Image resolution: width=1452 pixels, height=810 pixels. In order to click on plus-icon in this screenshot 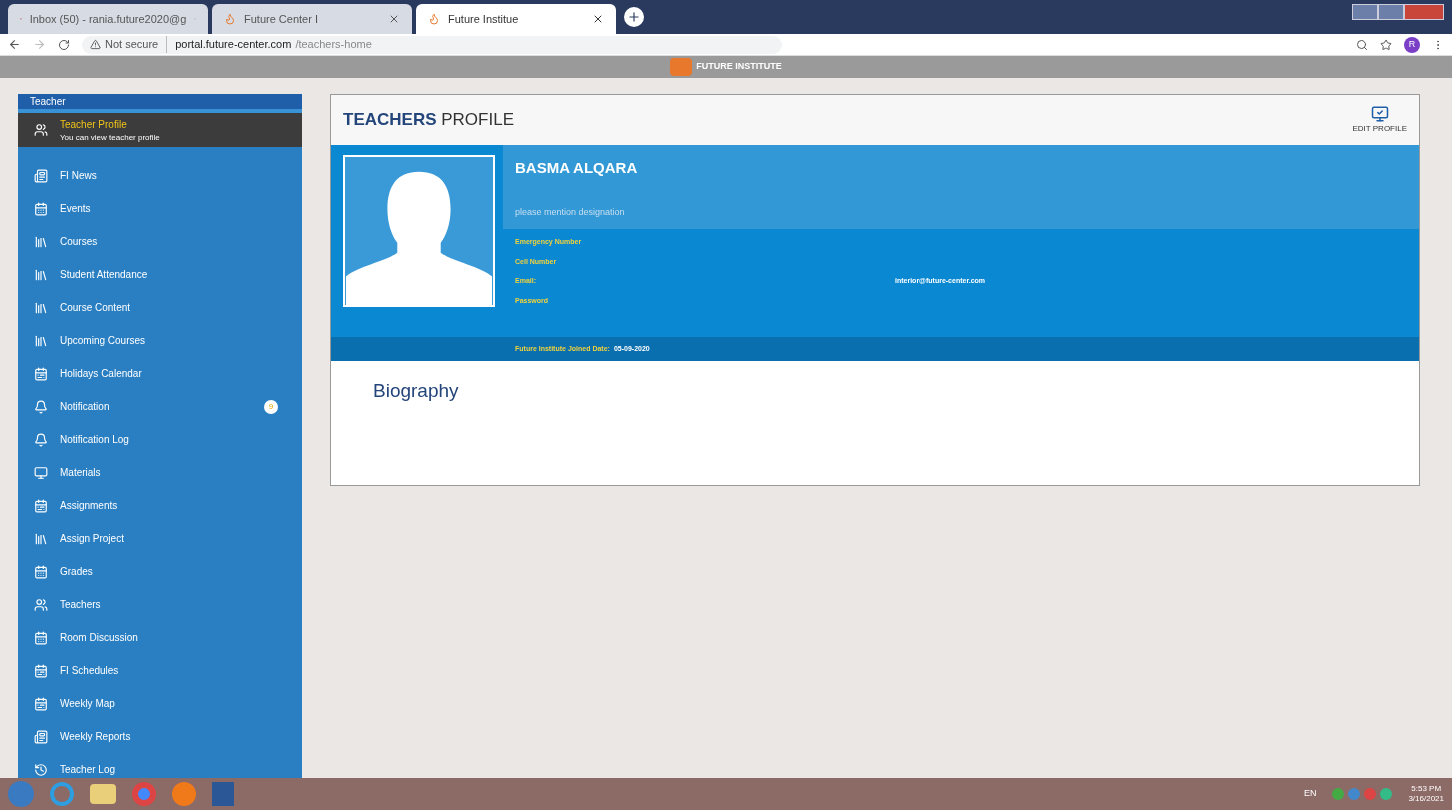, I will do `click(634, 17)`.